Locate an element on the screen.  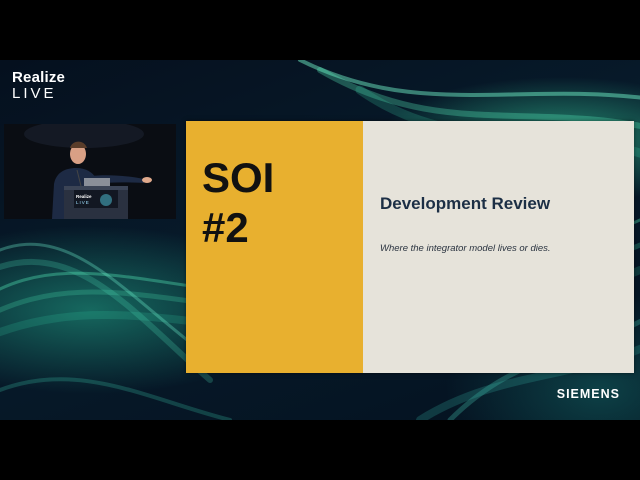
realize-live-logo: Realize LIVE is located at coordinates (38, 85).